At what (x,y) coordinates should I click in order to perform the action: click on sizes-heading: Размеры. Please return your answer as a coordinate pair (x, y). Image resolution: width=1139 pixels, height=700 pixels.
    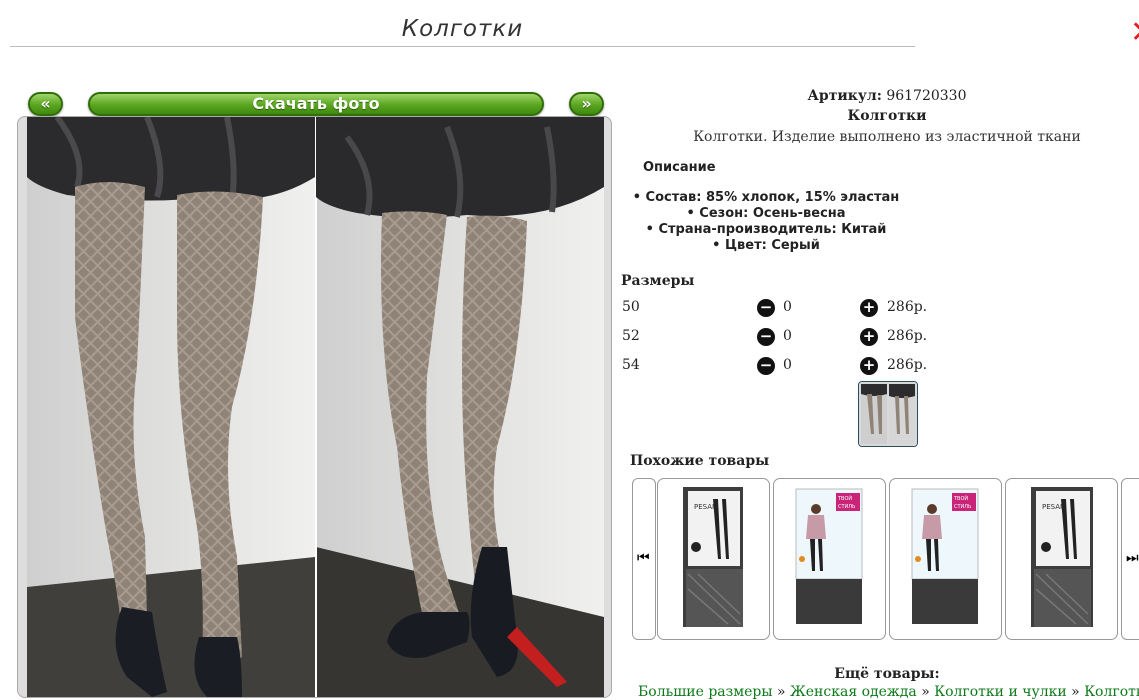
    Looking at the image, I should click on (658, 281).